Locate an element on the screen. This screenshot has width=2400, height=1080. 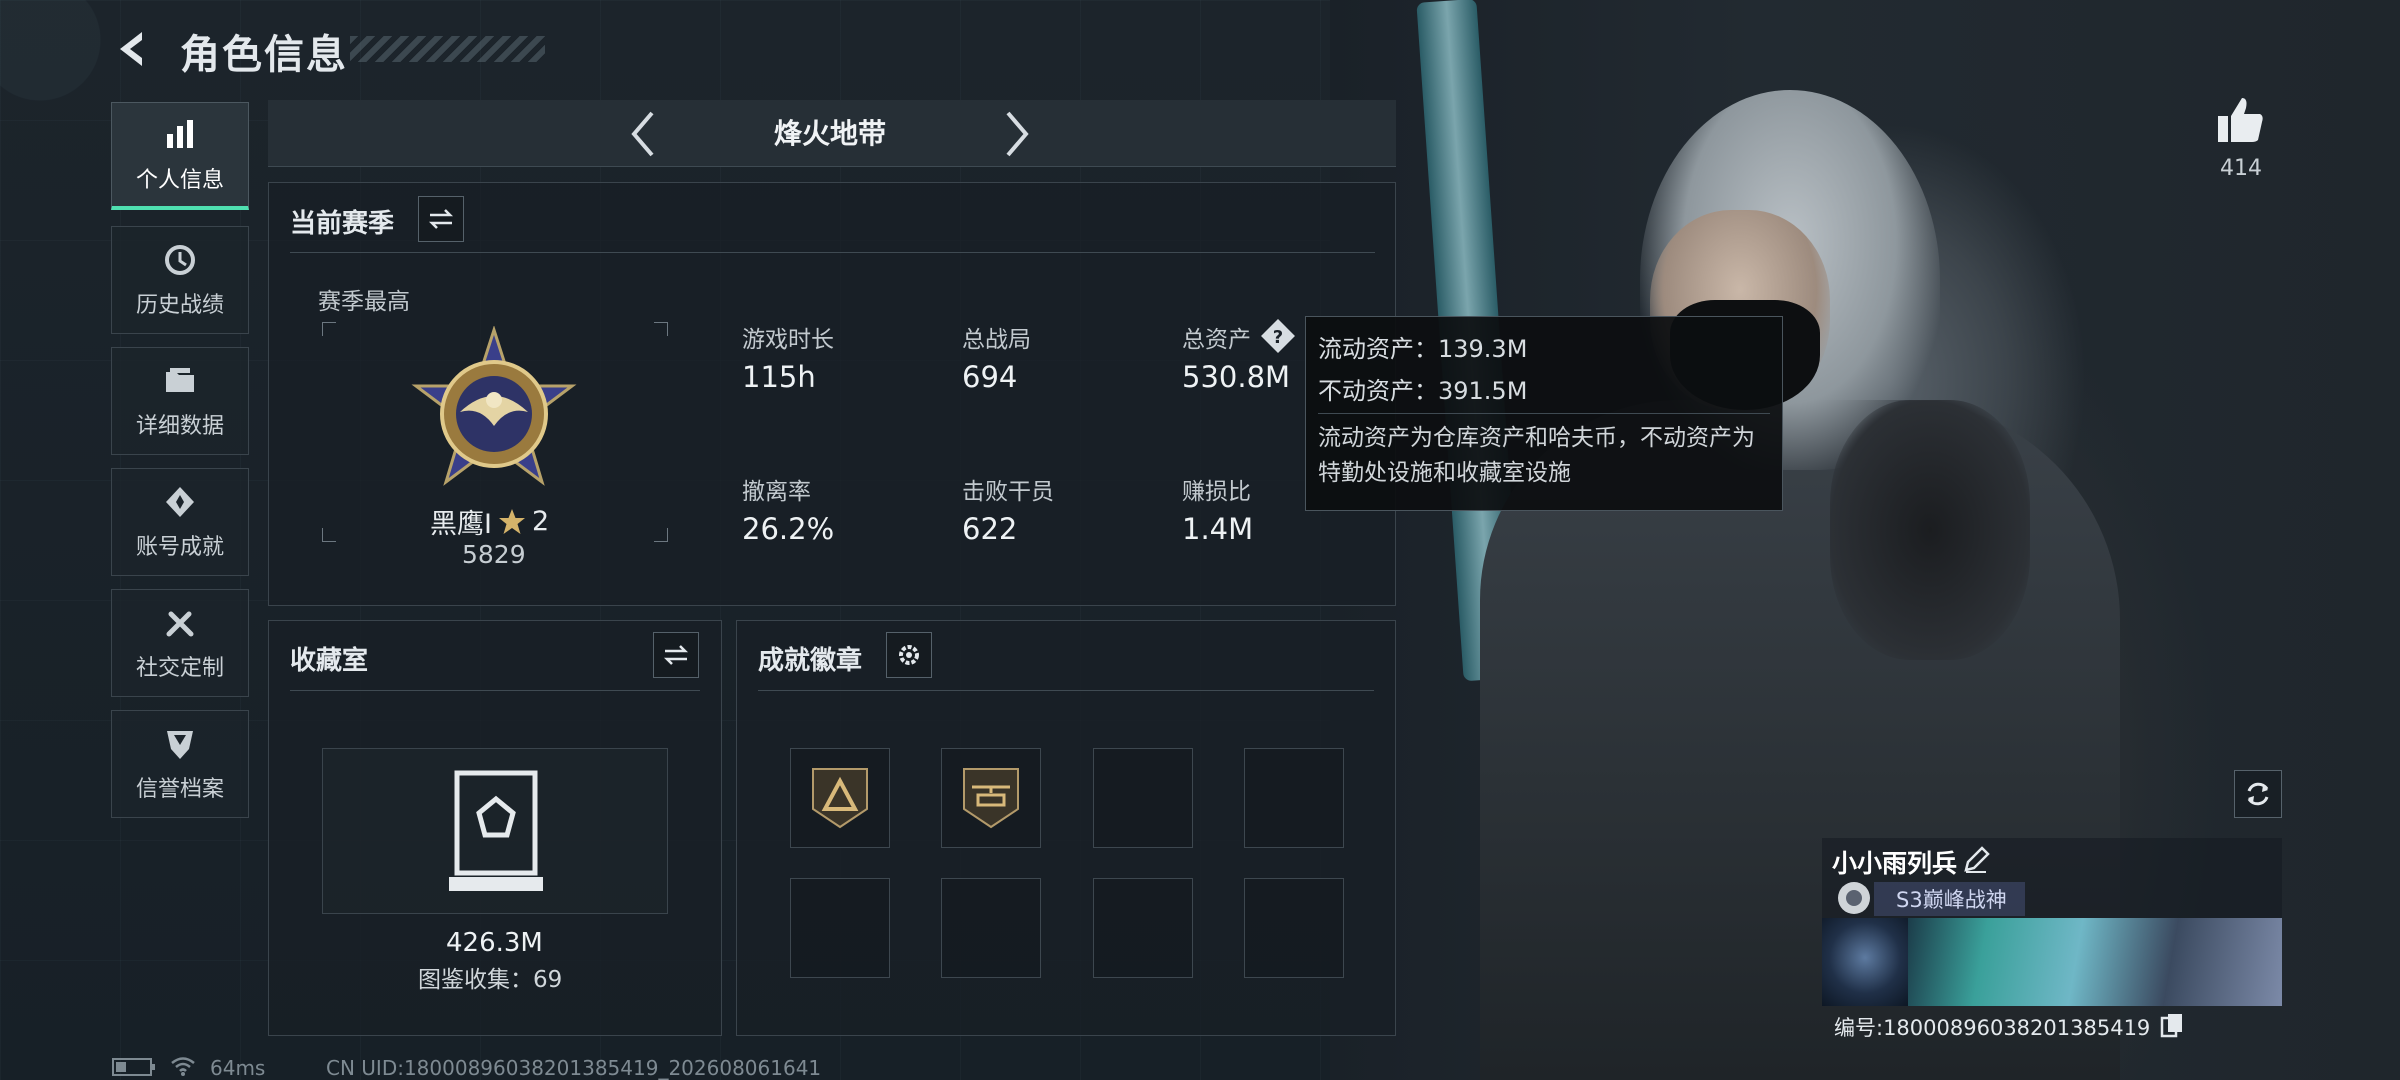
nav-label: 信誉档案 is located at coordinates (179, 789).